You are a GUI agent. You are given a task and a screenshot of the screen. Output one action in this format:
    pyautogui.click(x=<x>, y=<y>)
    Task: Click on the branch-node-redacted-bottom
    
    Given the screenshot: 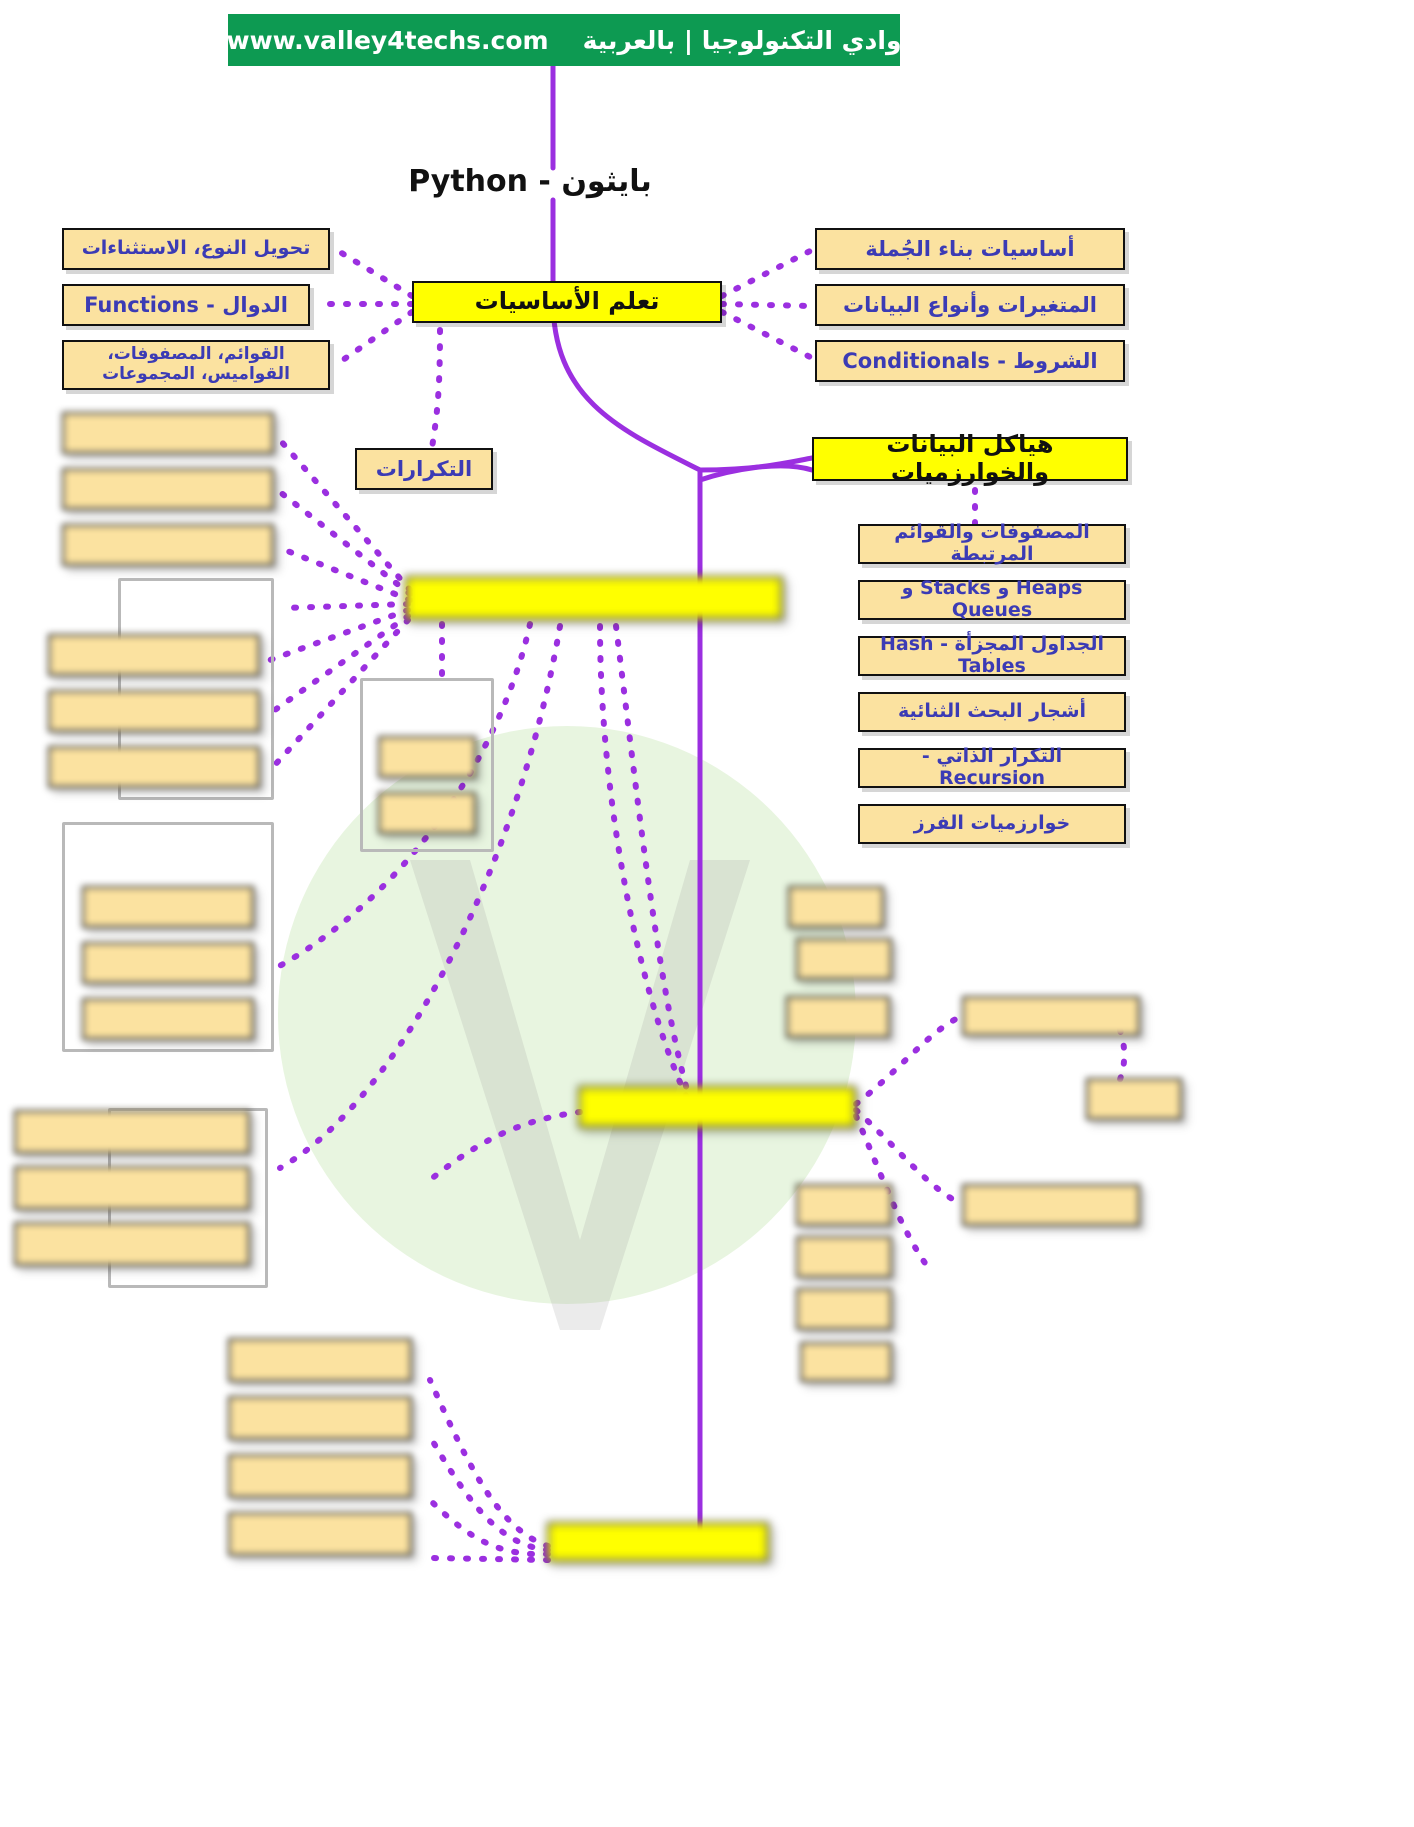 What is the action you would take?
    pyautogui.click(x=658, y=1542)
    